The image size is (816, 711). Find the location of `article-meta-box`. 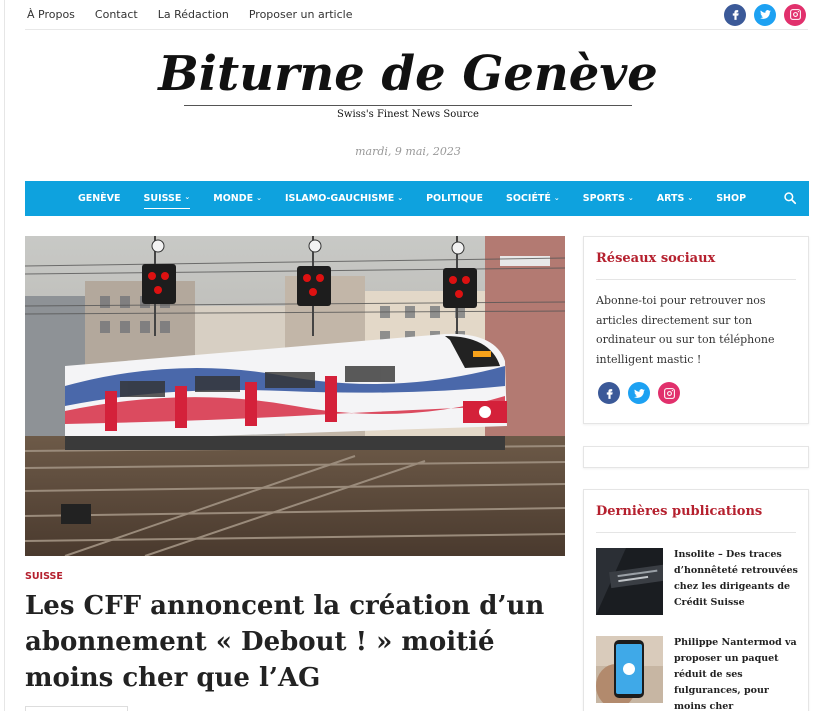

article-meta-box is located at coordinates (76, 708).